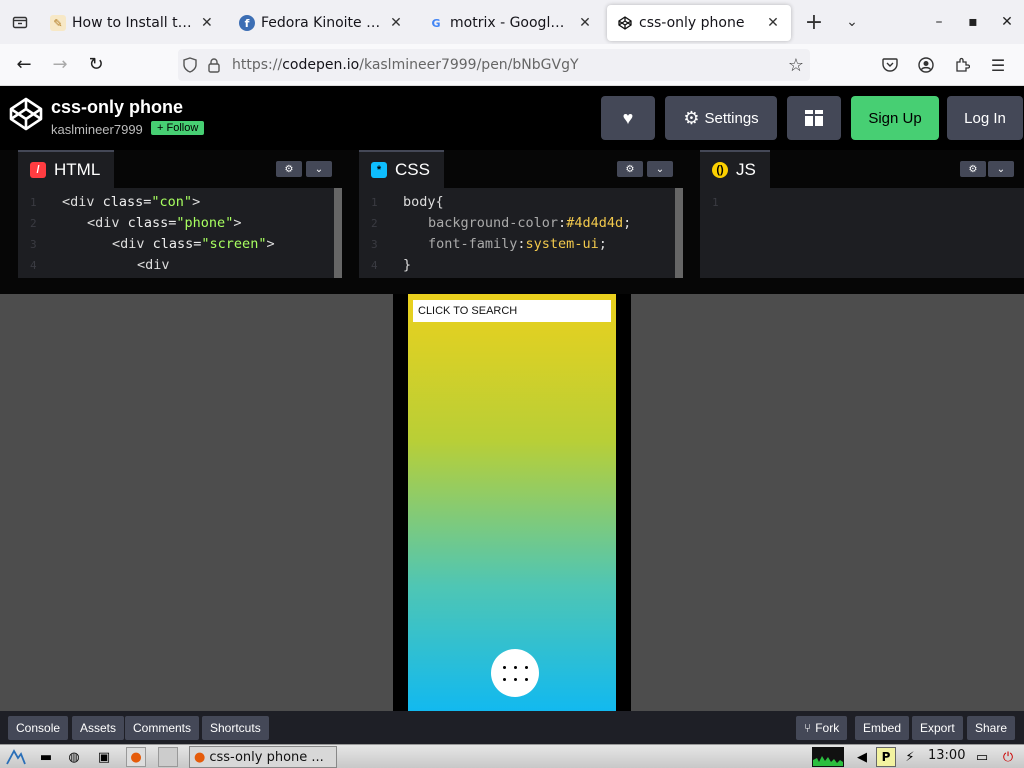  I want to click on extensions-icon, so click(962, 65).